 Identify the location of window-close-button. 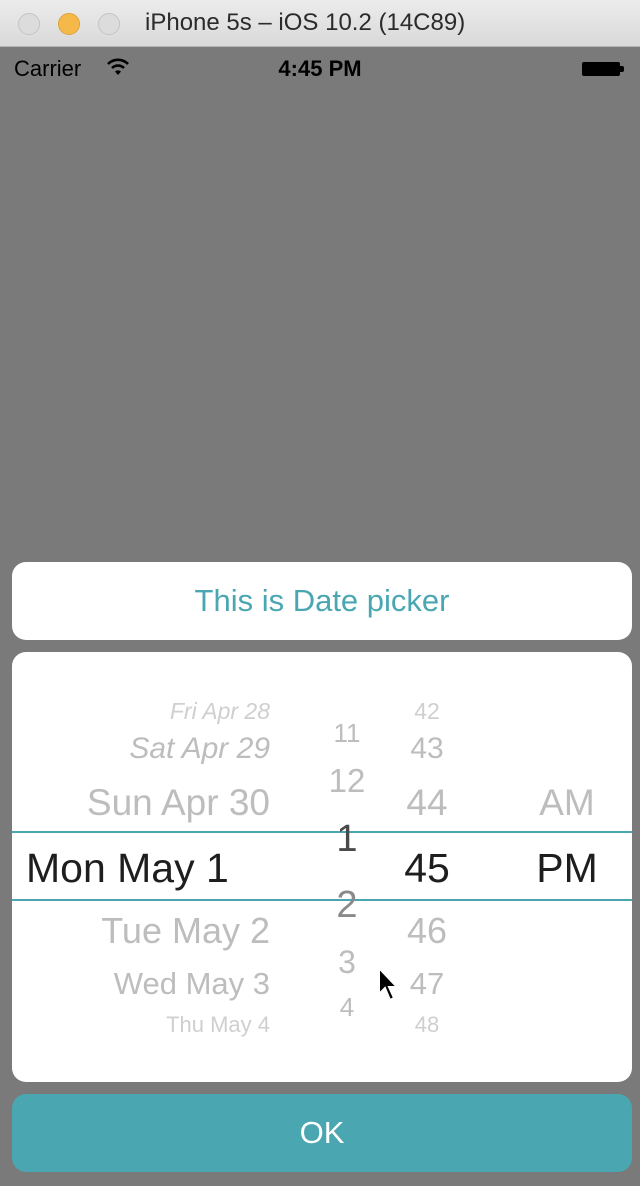
(29, 24).